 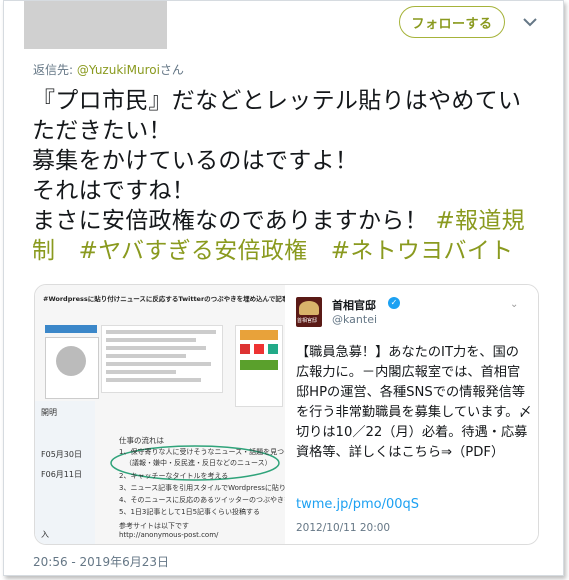 I want to click on screenshot-step: 5、1日3記事として1日5記事くらい投稿する, so click(x=190, y=512).